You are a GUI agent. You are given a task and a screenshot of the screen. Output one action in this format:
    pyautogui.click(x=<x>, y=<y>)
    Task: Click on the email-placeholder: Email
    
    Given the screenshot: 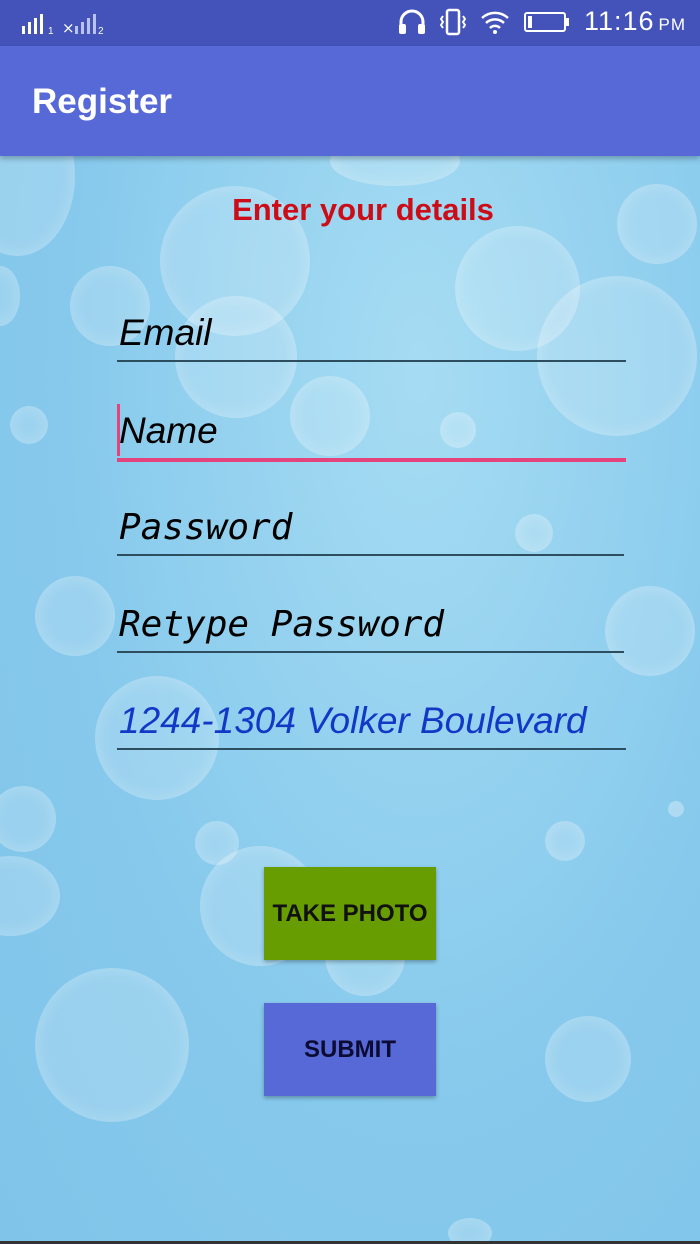 What is the action you would take?
    pyautogui.click(x=165, y=332)
    